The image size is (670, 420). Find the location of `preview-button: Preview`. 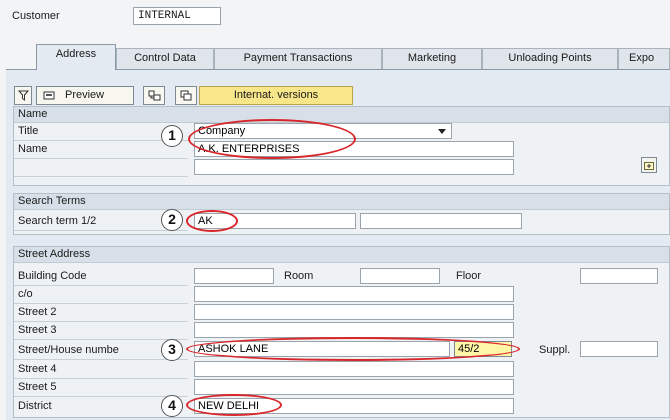

preview-button: Preview is located at coordinates (85, 95).